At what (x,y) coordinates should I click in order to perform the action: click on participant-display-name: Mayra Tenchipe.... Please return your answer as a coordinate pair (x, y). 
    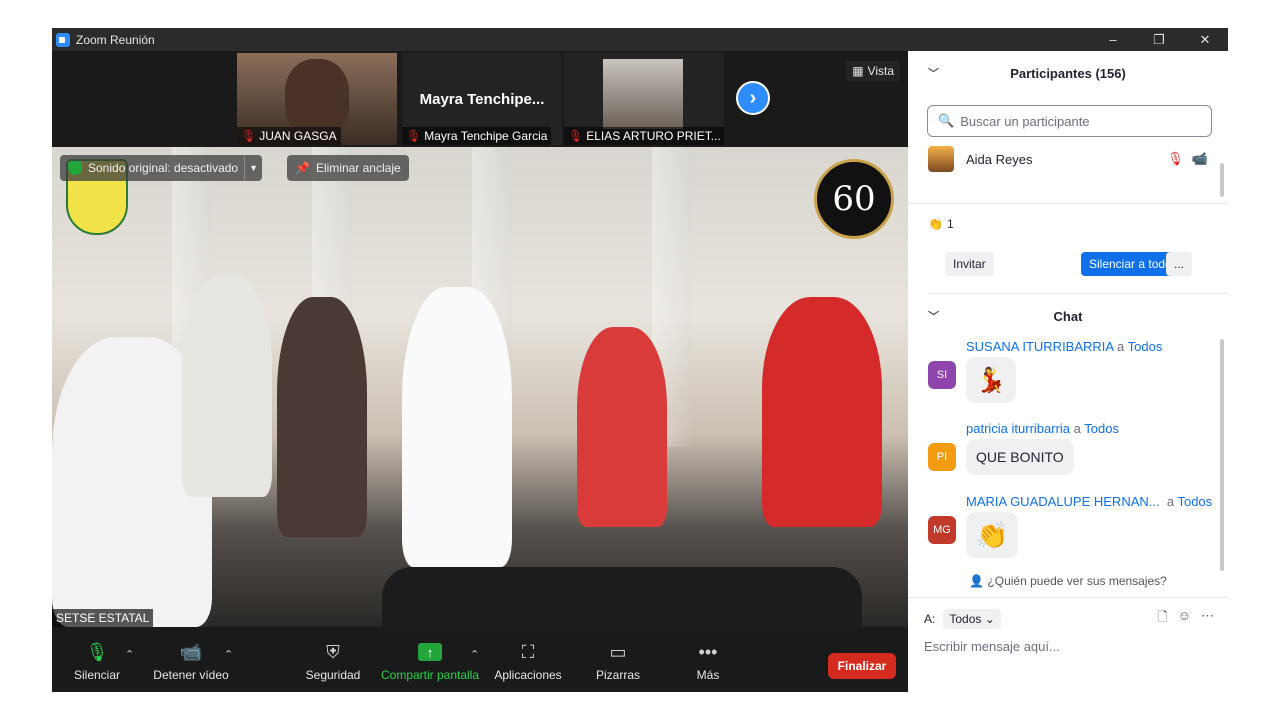
    Looking at the image, I should click on (482, 99).